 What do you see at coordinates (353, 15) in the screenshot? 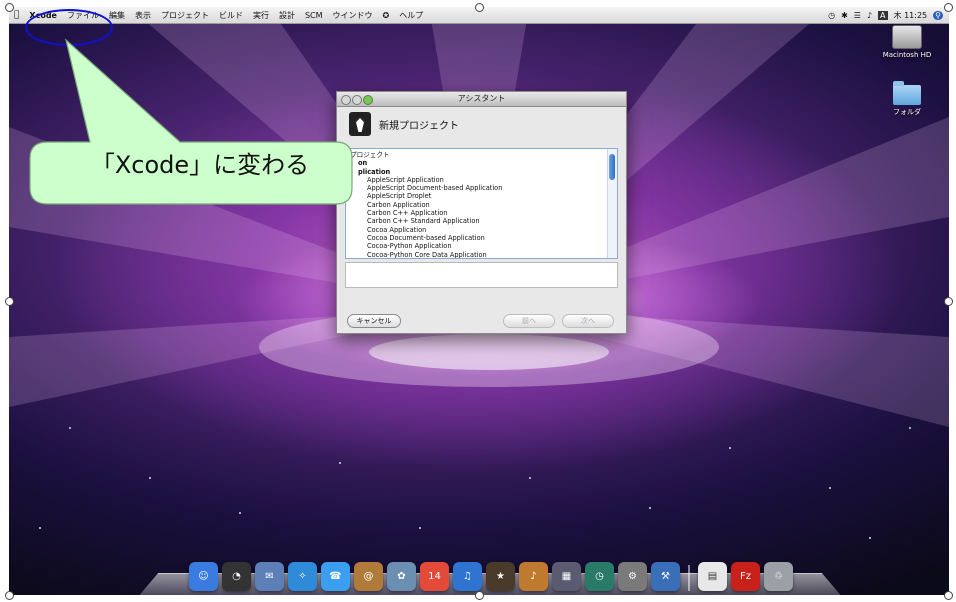
I see `menu-window: ウインドウ` at bounding box center [353, 15].